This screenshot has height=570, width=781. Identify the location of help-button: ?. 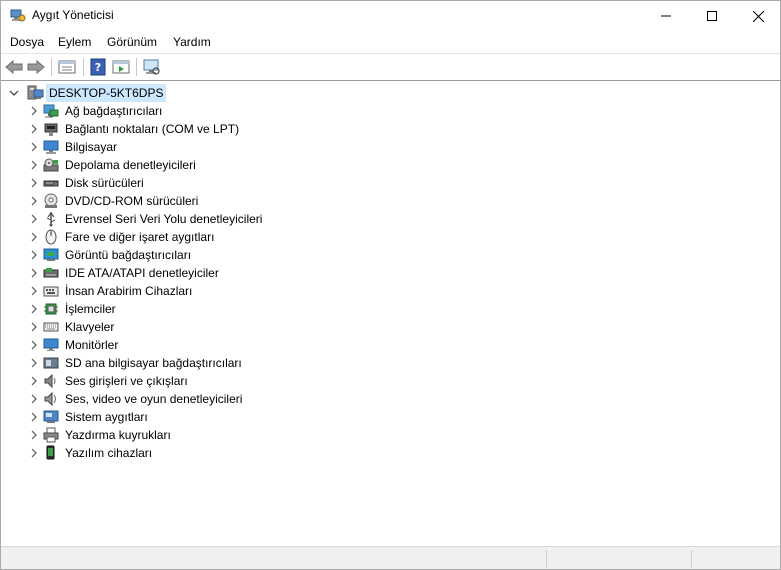
(98, 67).